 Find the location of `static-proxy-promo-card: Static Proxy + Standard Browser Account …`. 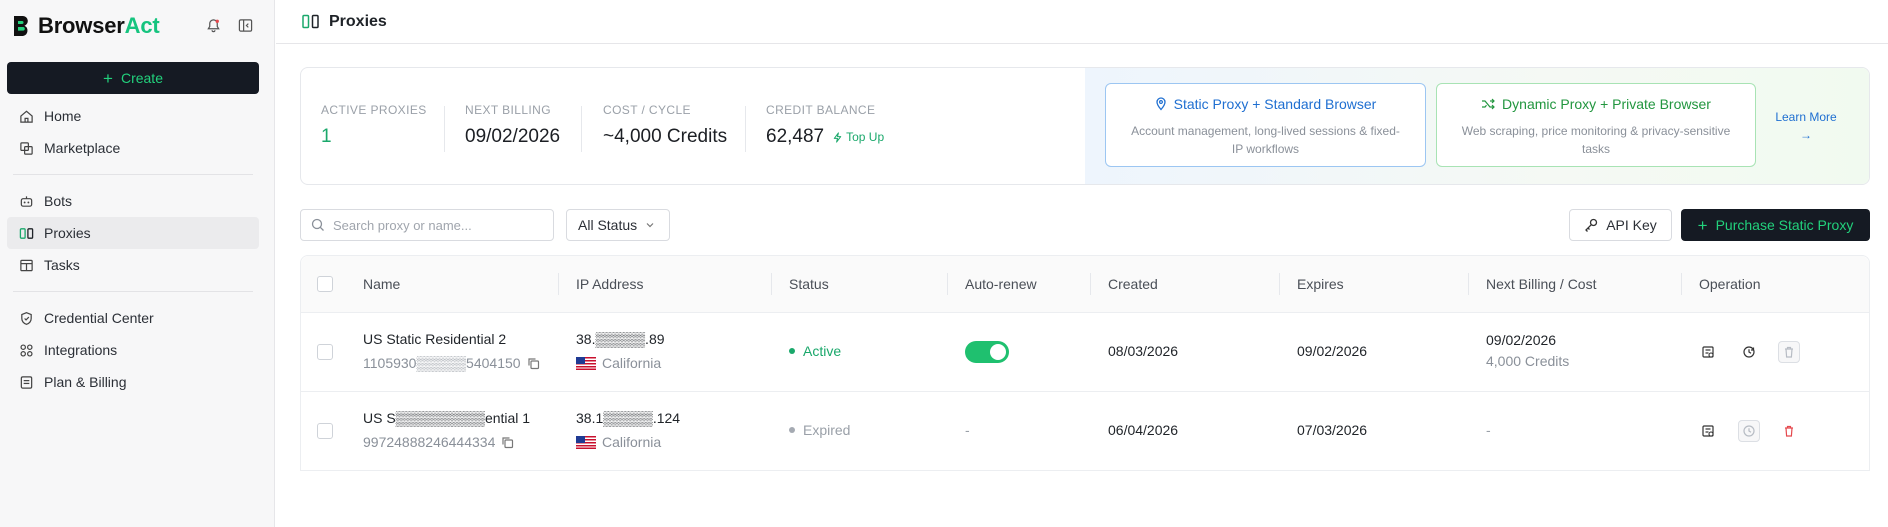

static-proxy-promo-card: Static Proxy + Standard Browser Account … is located at coordinates (1265, 125).